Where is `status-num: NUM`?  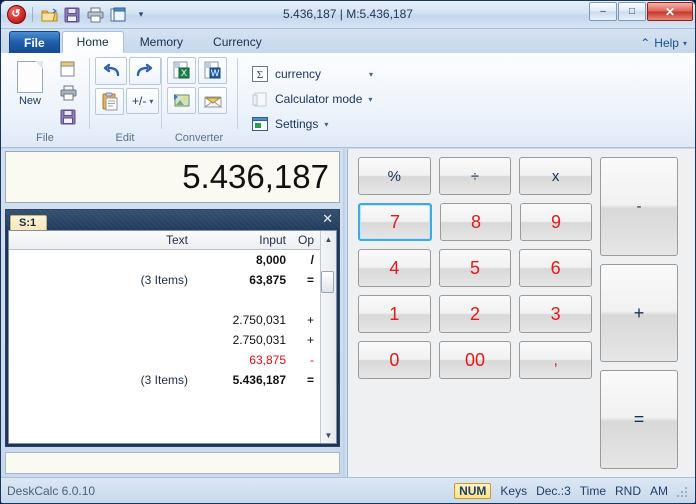
status-num: NUM is located at coordinates (473, 490).